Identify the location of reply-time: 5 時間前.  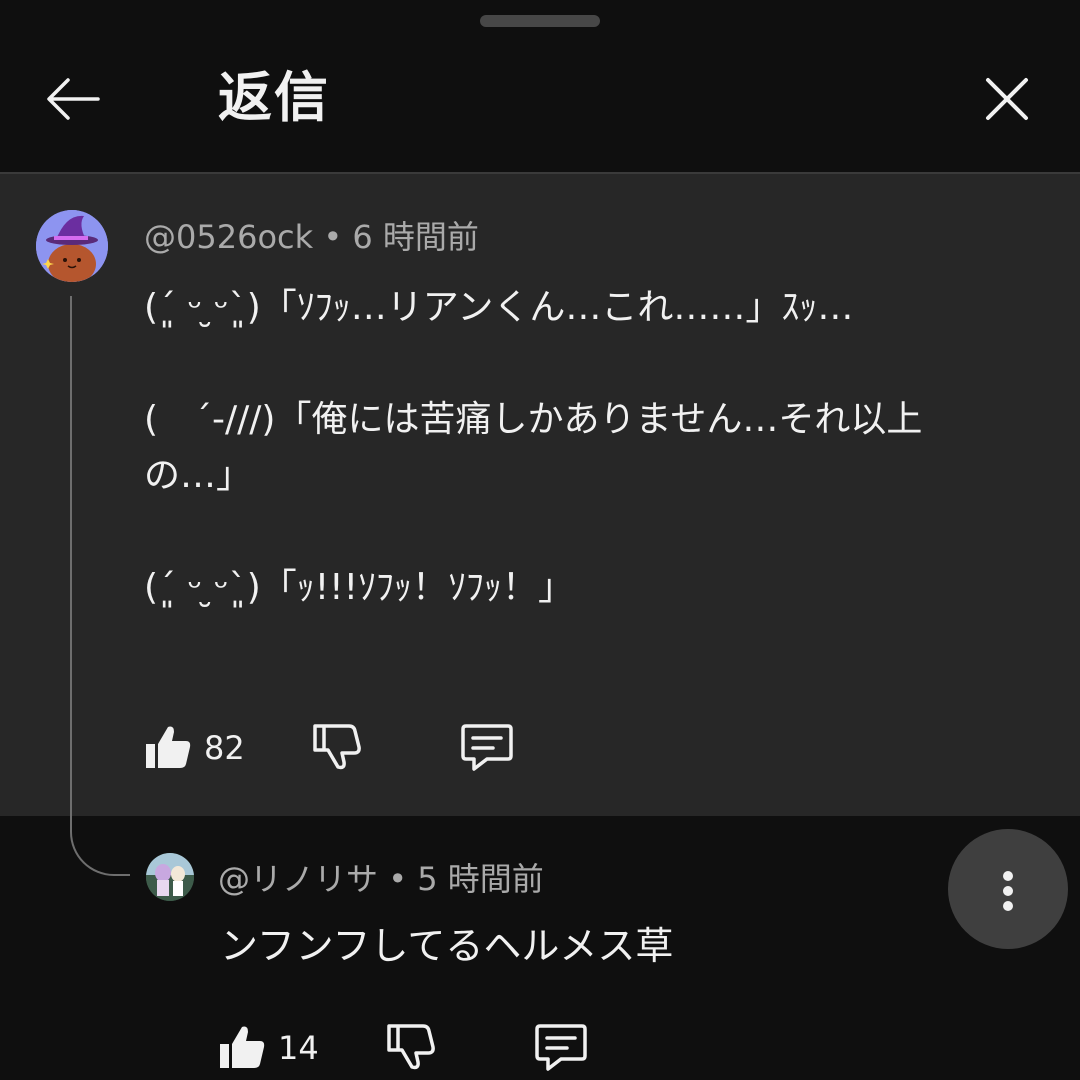
(480, 879).